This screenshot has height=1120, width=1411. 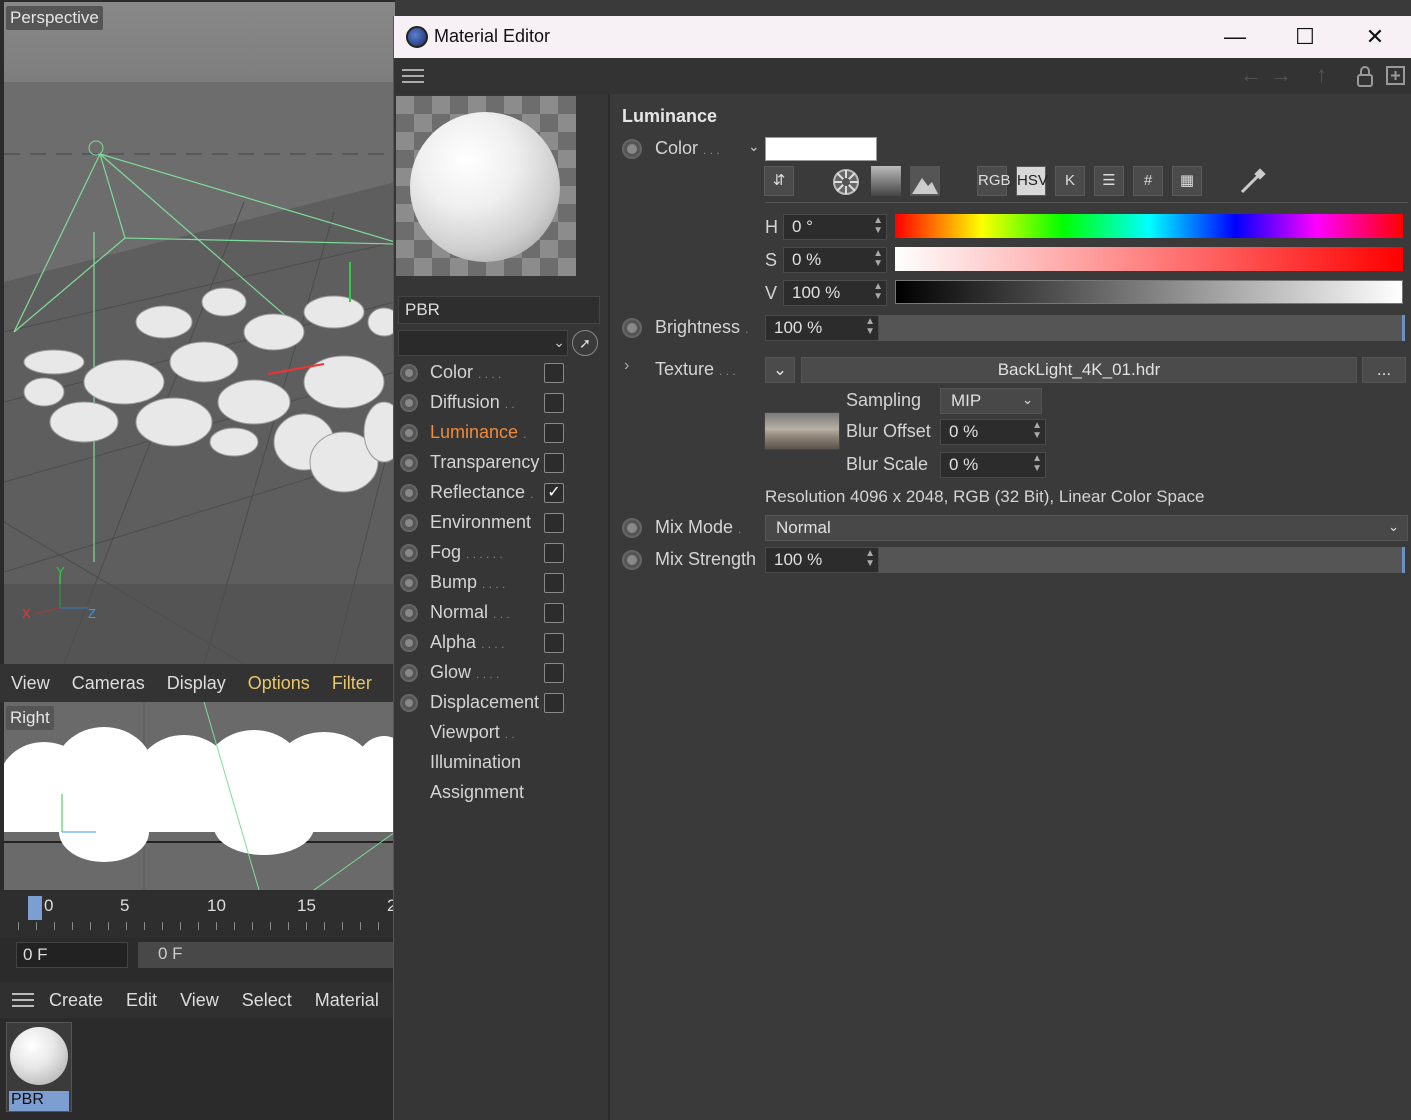 I want to click on menu-edit: Edit, so click(x=146, y=1000).